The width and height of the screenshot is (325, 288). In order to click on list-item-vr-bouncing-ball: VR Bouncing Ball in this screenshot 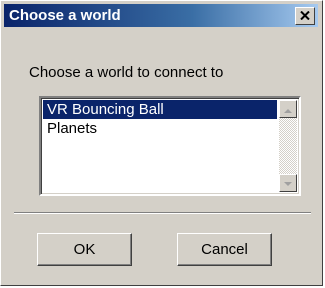, I will do `click(160, 109)`.